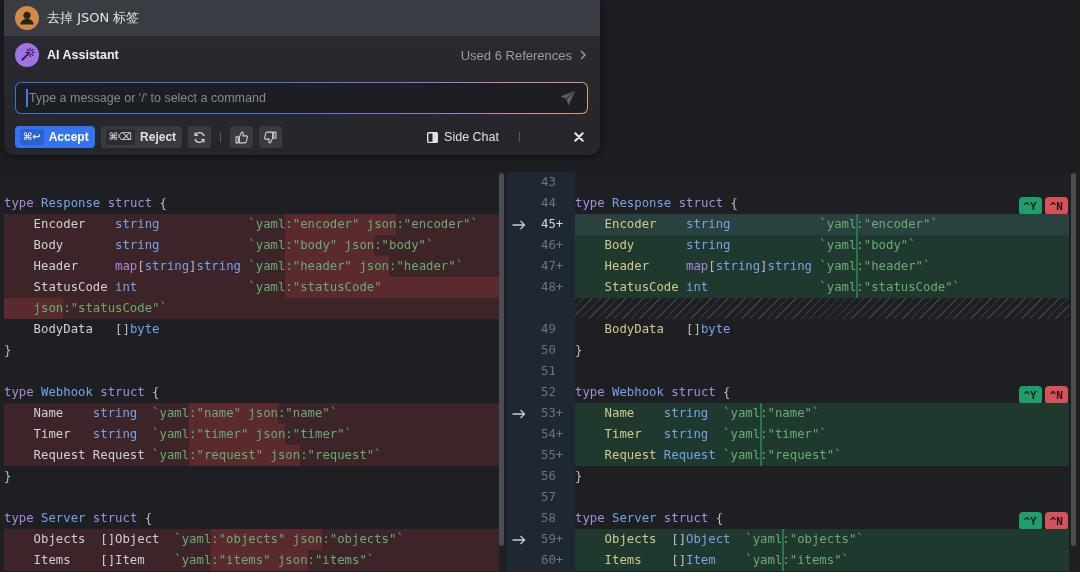 This screenshot has height=572, width=1080. What do you see at coordinates (548, 518) in the screenshot?
I see `line-number: 58` at bounding box center [548, 518].